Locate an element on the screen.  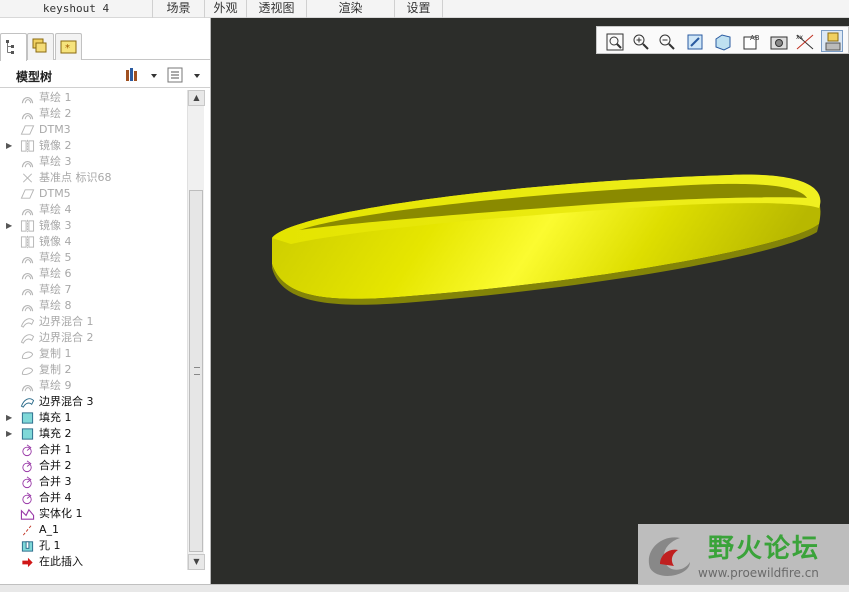
boundary-blend-icon is located at coordinates (27, 338).